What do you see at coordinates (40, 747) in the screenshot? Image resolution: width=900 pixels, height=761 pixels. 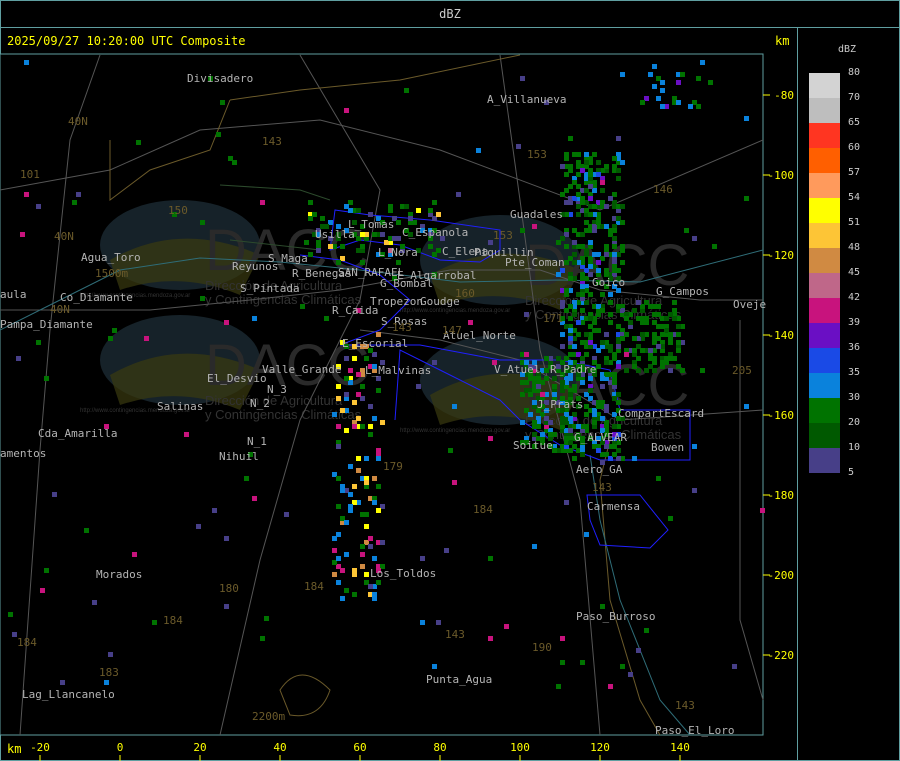 I see `x-tick-label: -20` at bounding box center [40, 747].